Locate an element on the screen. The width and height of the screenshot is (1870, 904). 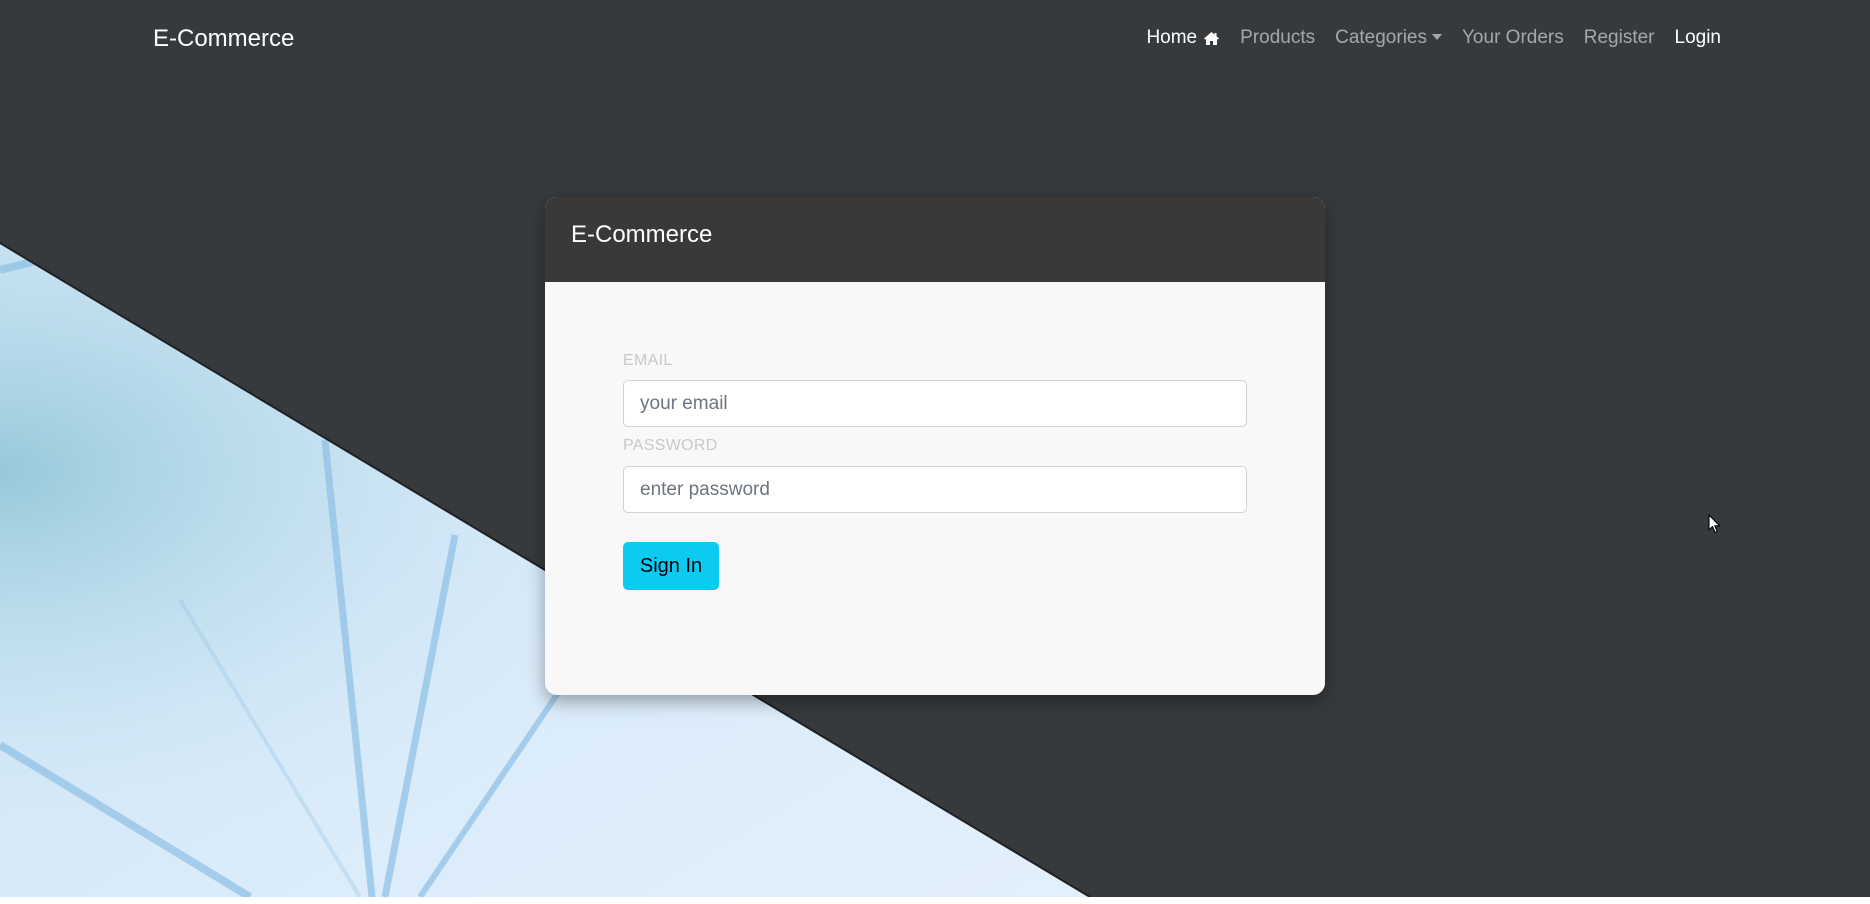
mouse-pointer-icon is located at coordinates (1715, 526).